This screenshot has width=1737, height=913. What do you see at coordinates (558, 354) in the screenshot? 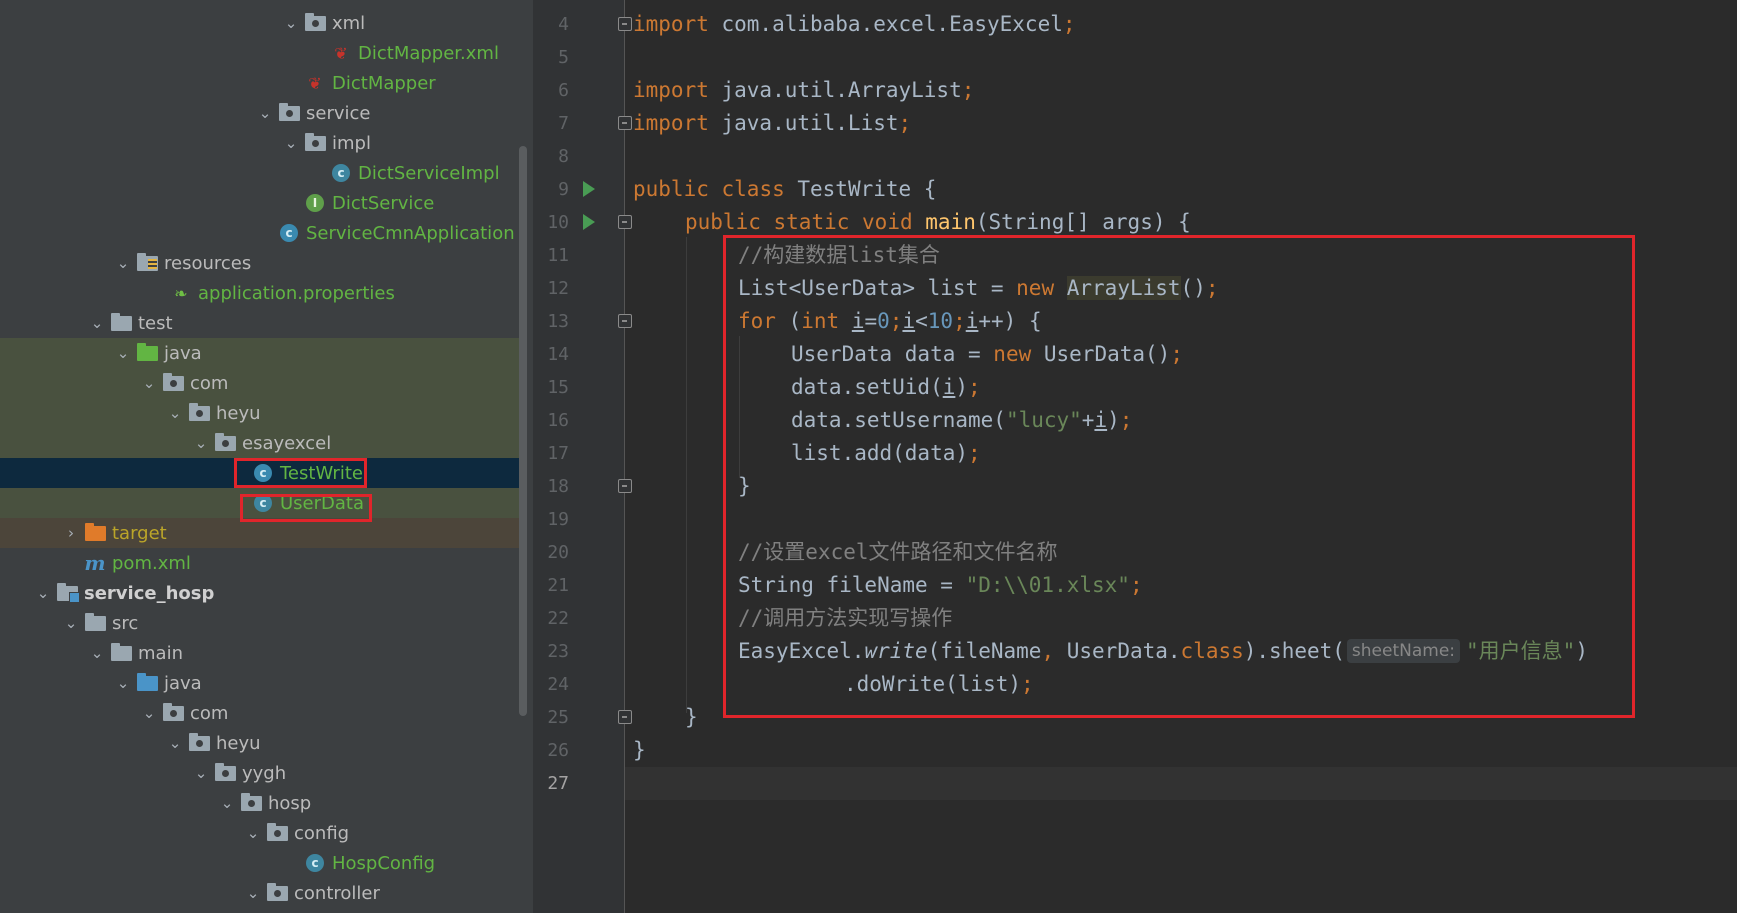
I see `line-number: 14` at bounding box center [558, 354].